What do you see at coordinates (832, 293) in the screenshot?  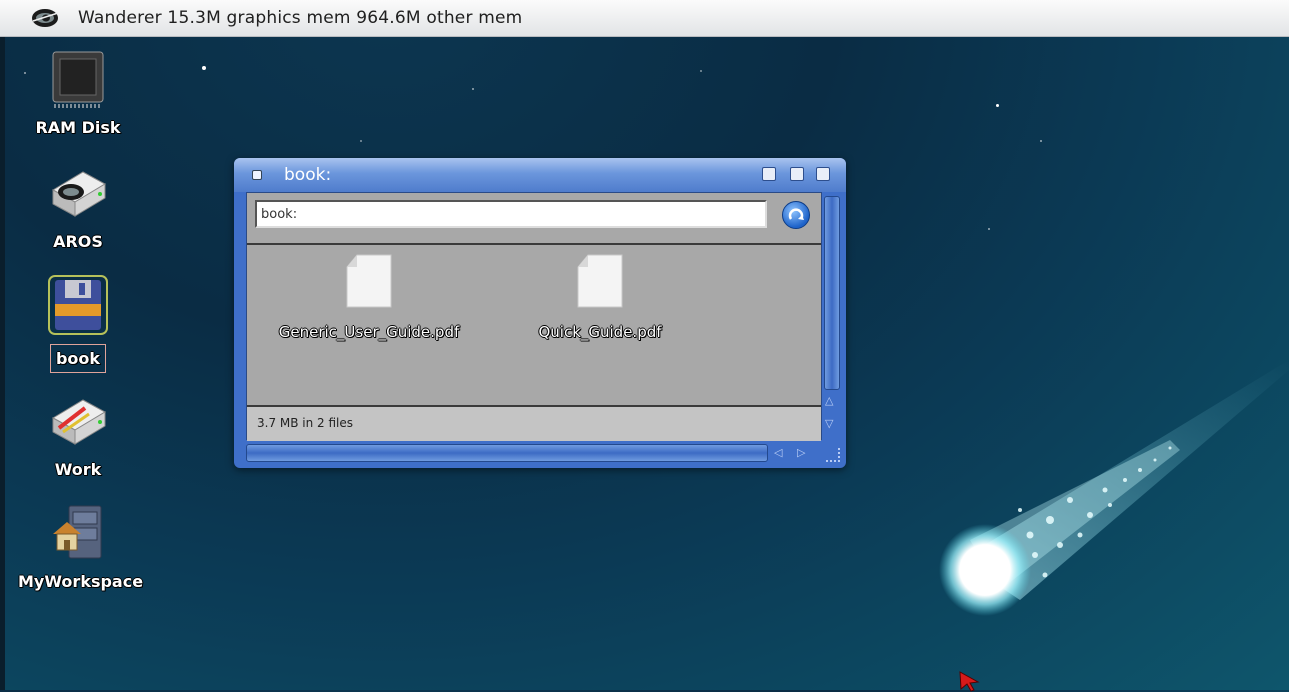 I see `vertical-scrollbar` at bounding box center [832, 293].